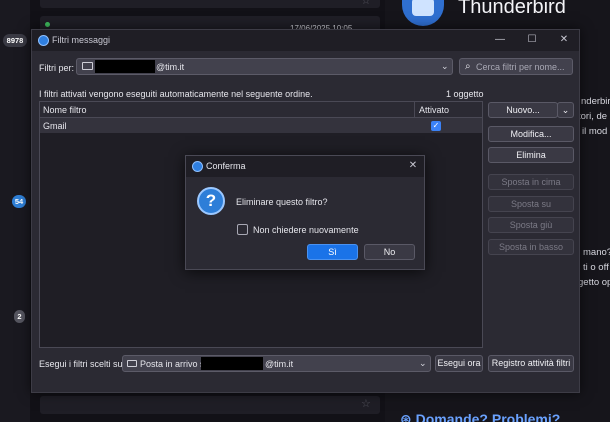 Image resolution: width=610 pixels, height=422 pixels. I want to click on folder-prefix: Posta in arrivo su, so click(175, 364).